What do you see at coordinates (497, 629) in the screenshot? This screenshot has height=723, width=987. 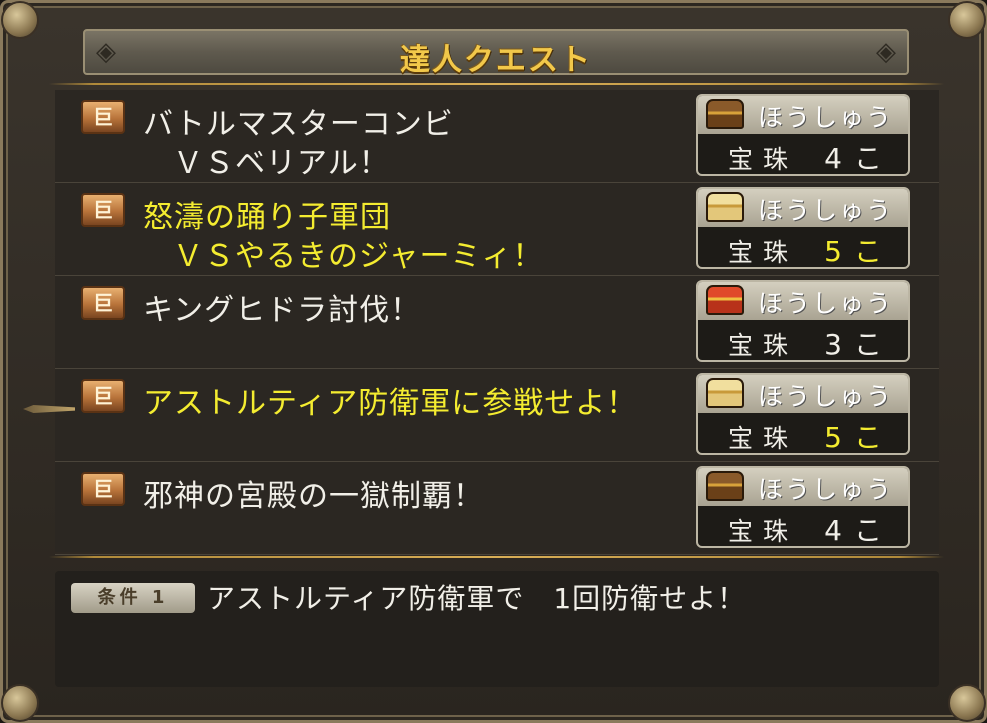 I see `condition-panel: 条件 1 アストルティア防衛軍で 1回防衛せよ！` at bounding box center [497, 629].